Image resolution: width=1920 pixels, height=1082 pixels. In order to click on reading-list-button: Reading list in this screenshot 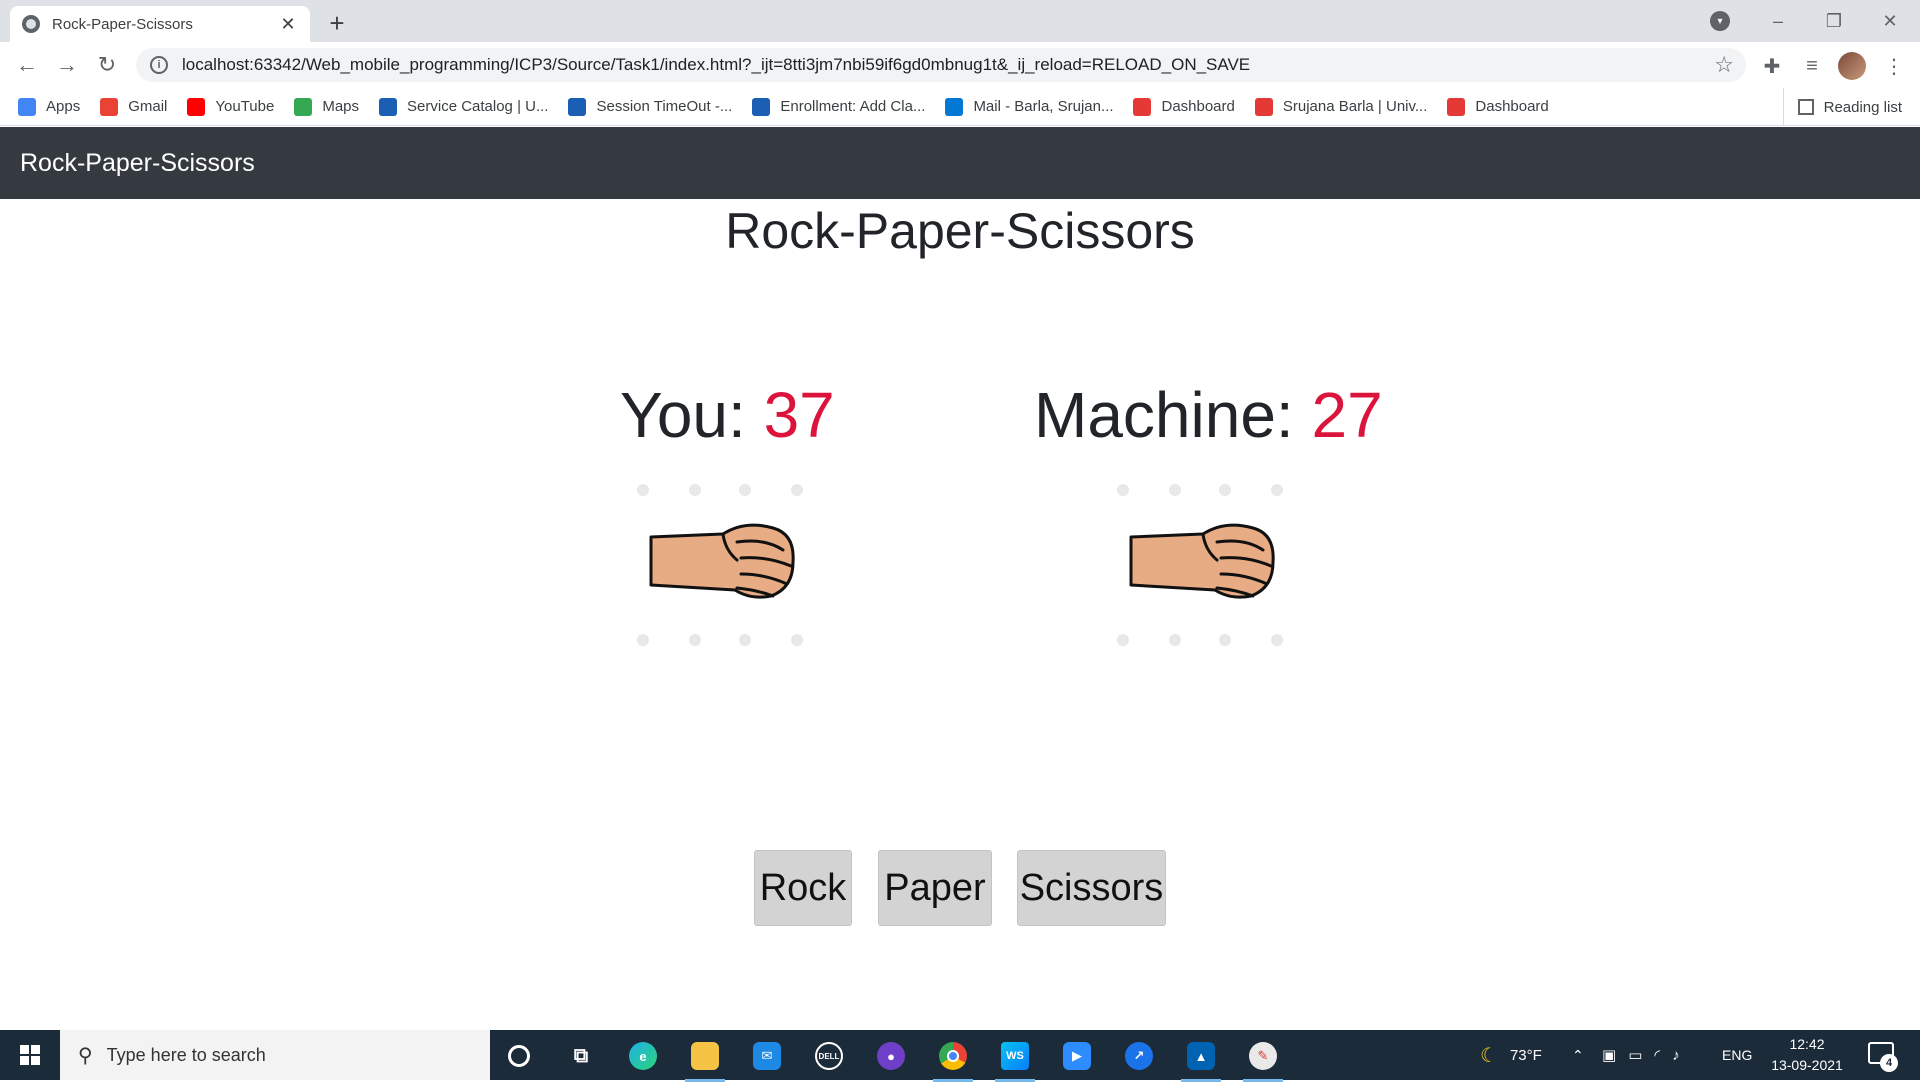, I will do `click(1842, 107)`.